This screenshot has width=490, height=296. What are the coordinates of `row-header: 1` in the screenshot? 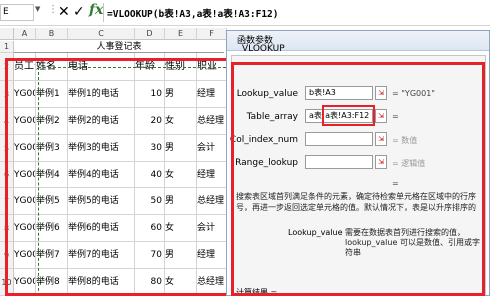 It's located at (7, 47).